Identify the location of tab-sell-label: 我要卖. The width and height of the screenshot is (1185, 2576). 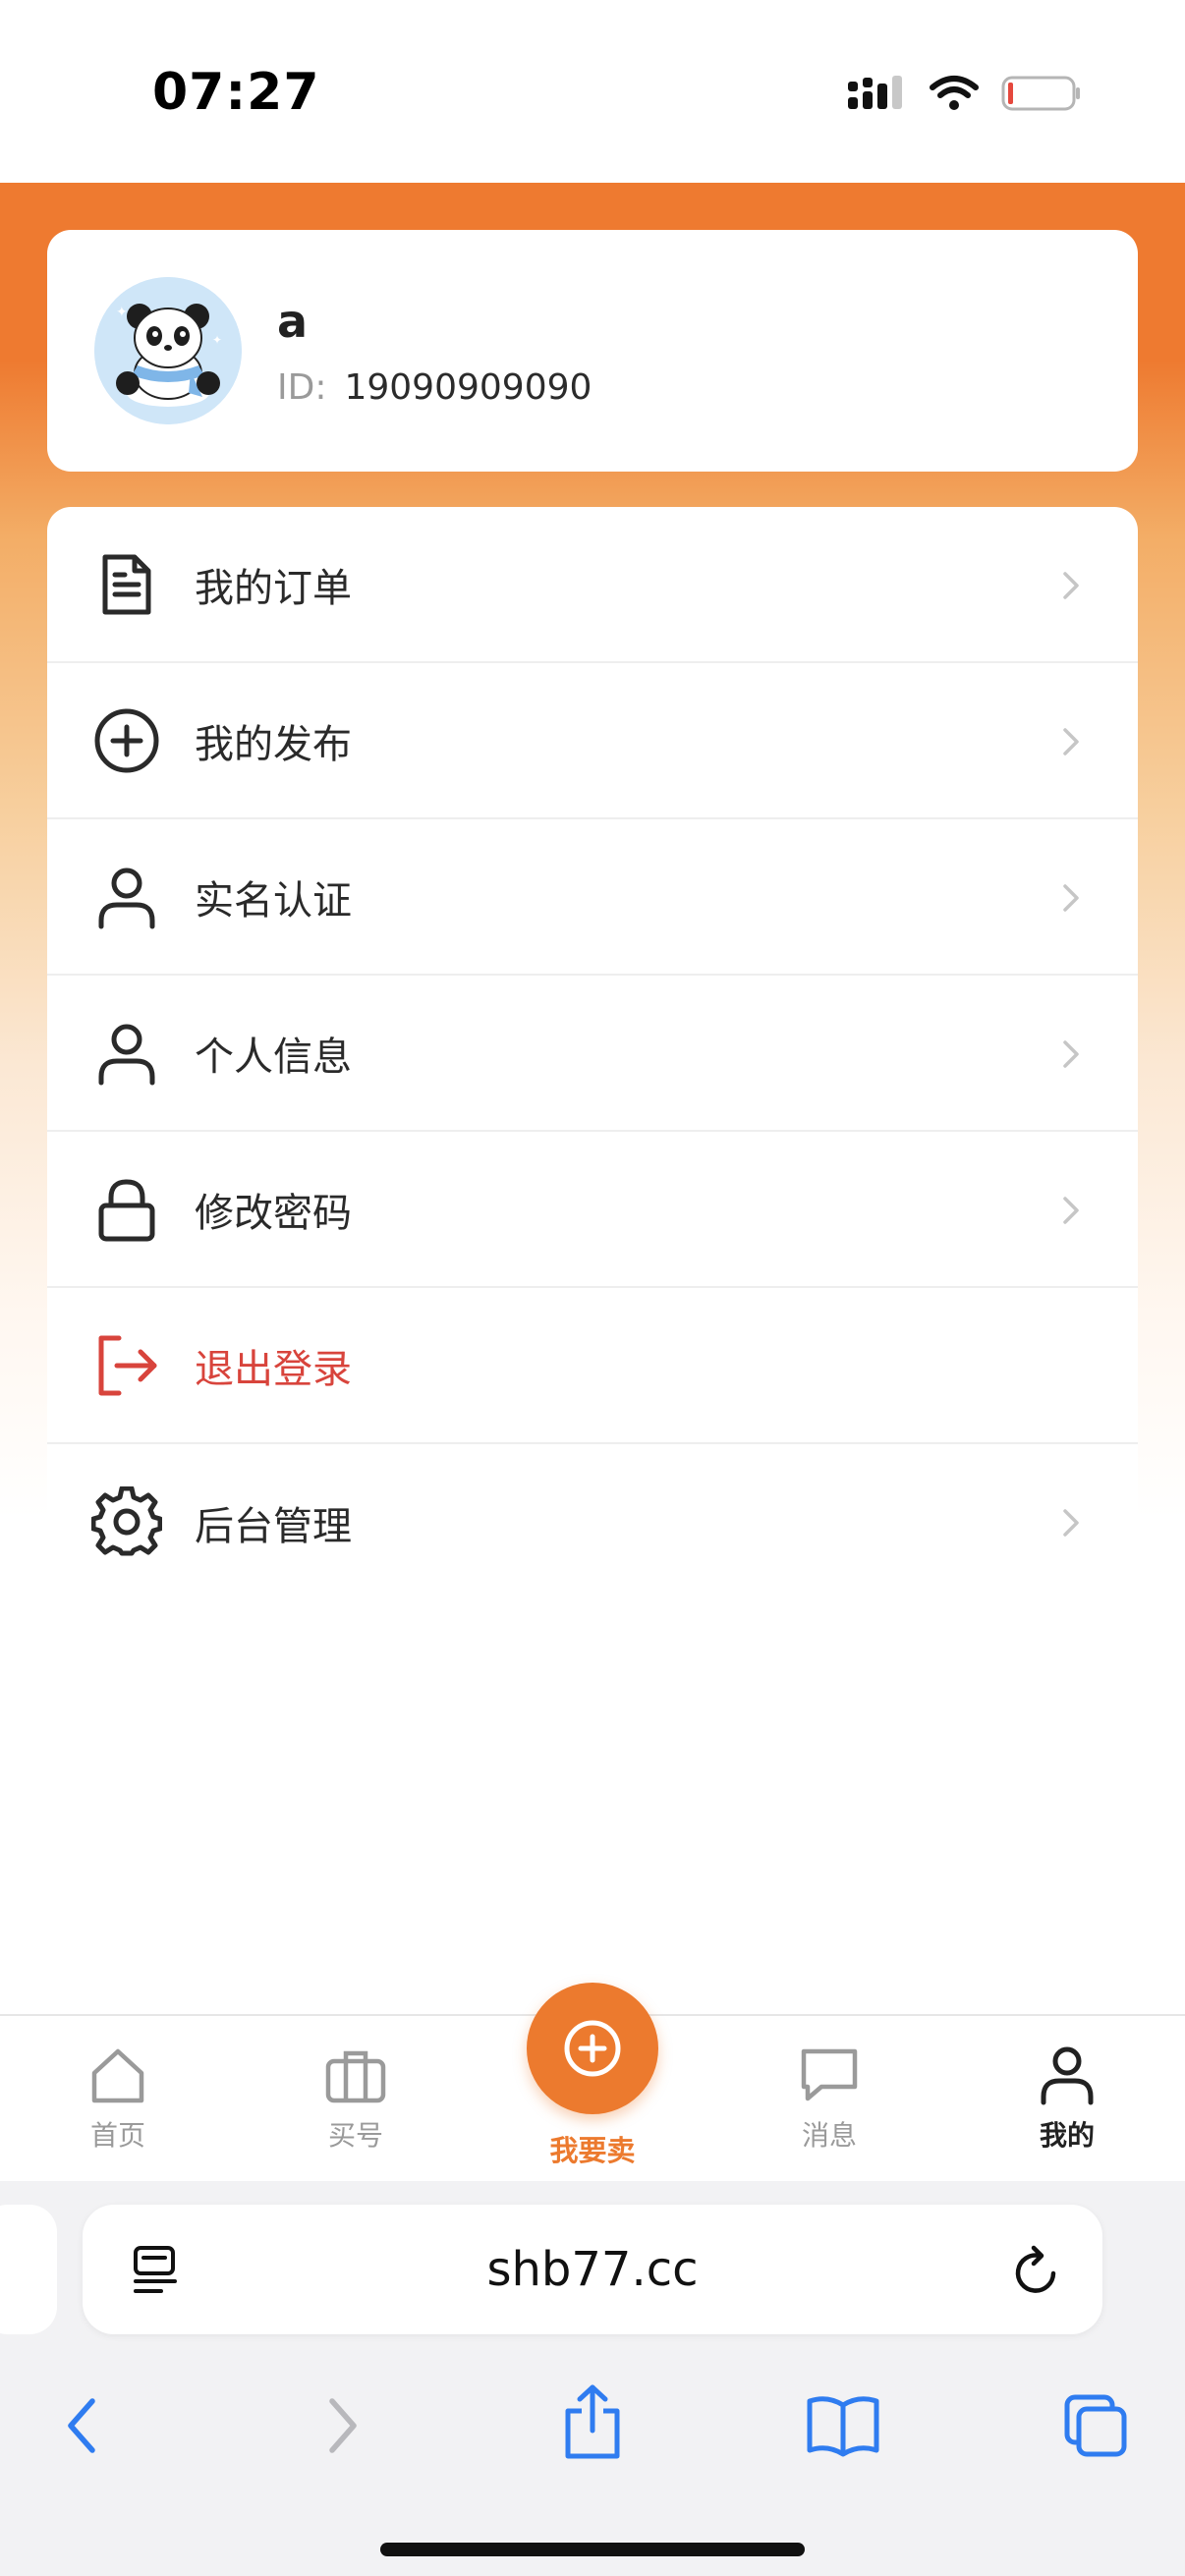
(592, 2150).